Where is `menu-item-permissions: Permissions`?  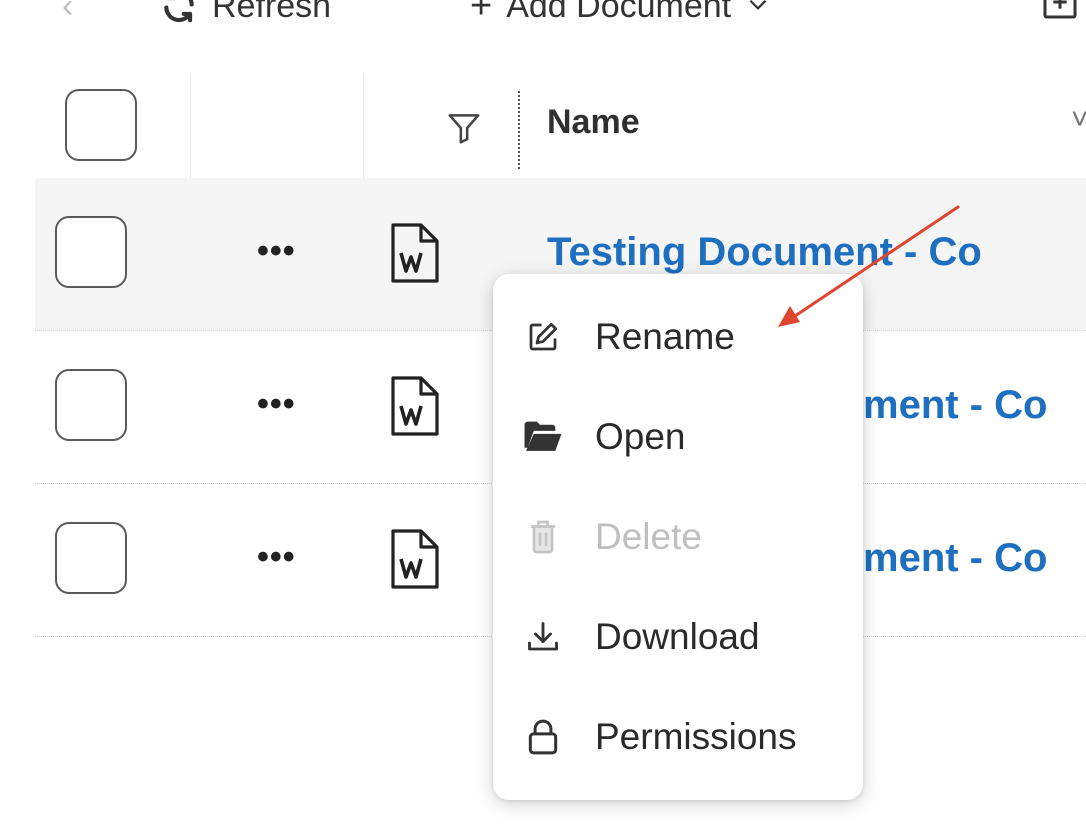
menu-item-permissions: Permissions is located at coordinates (678, 737).